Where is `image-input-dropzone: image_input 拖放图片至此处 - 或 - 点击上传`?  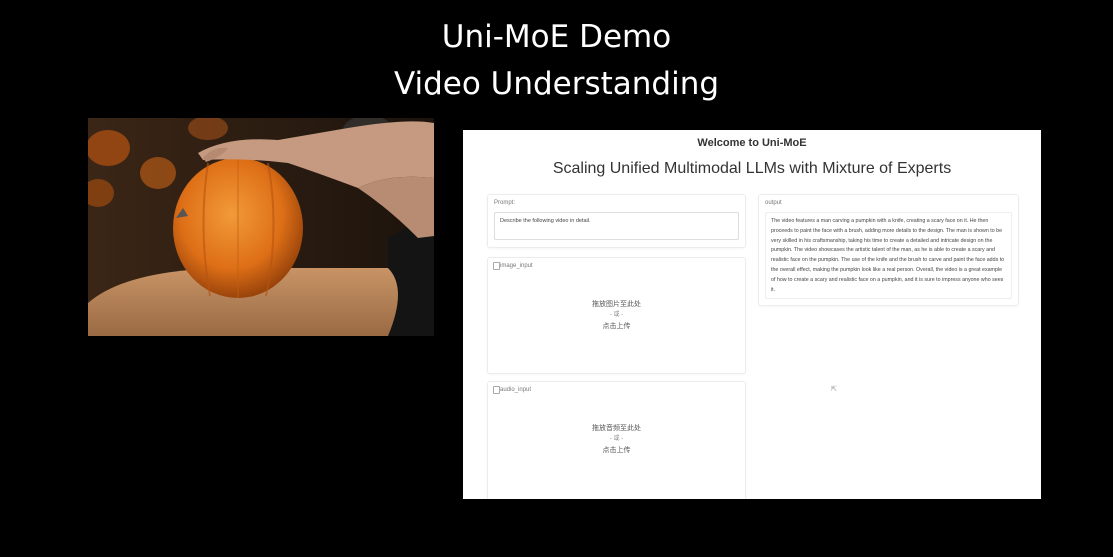
image-input-dropzone: image_input 拖放图片至此处 - 或 - 点击上传 is located at coordinates (616, 315).